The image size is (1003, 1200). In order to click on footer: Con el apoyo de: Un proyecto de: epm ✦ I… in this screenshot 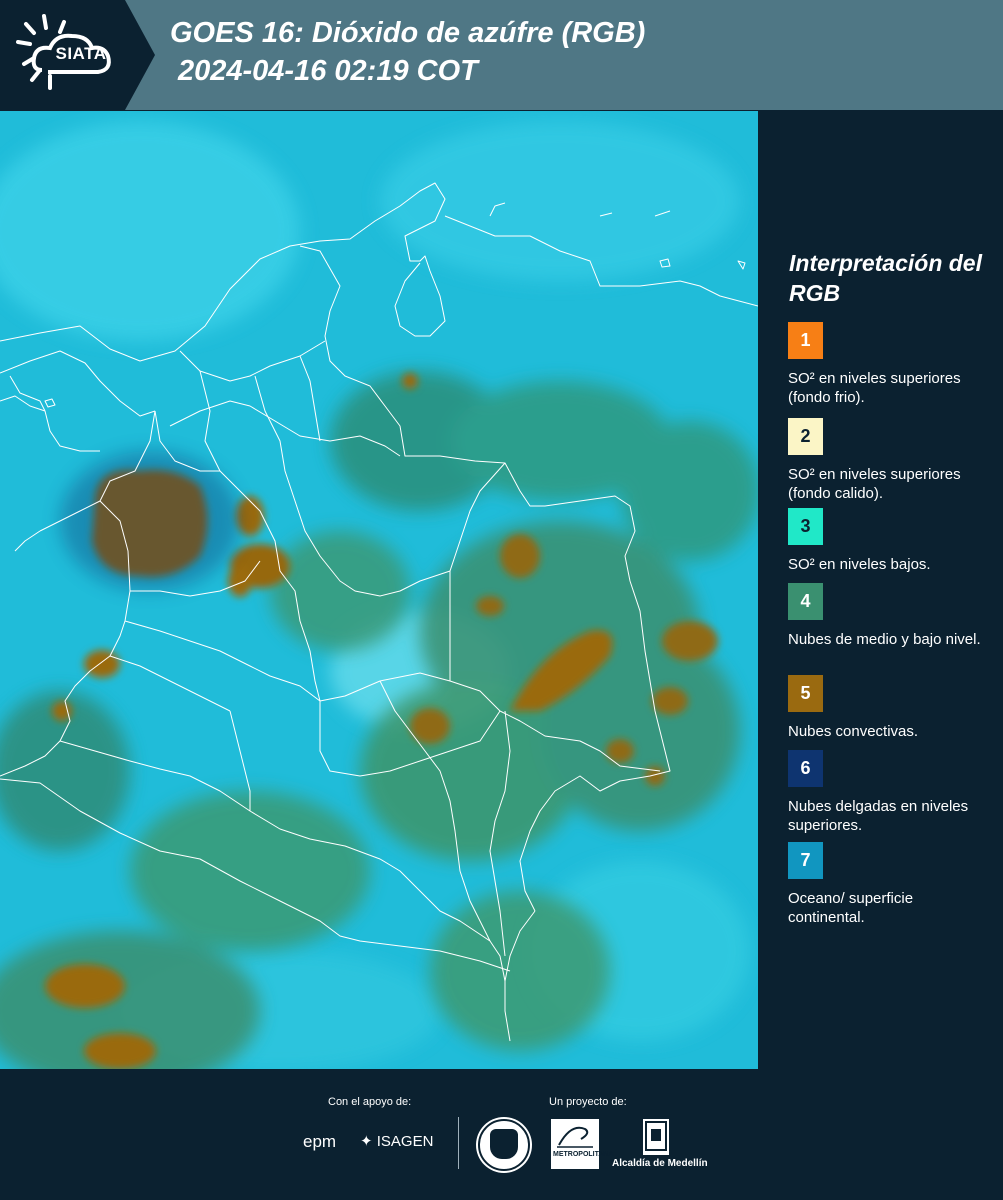, I will do `click(501, 1134)`.